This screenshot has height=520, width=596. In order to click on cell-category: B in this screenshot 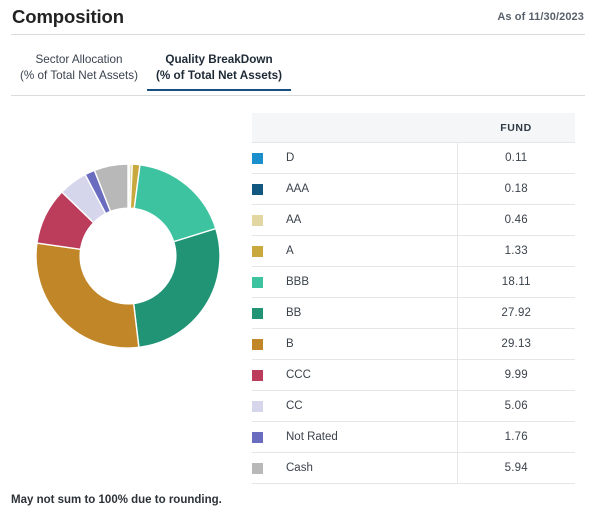, I will do `click(354, 344)`.